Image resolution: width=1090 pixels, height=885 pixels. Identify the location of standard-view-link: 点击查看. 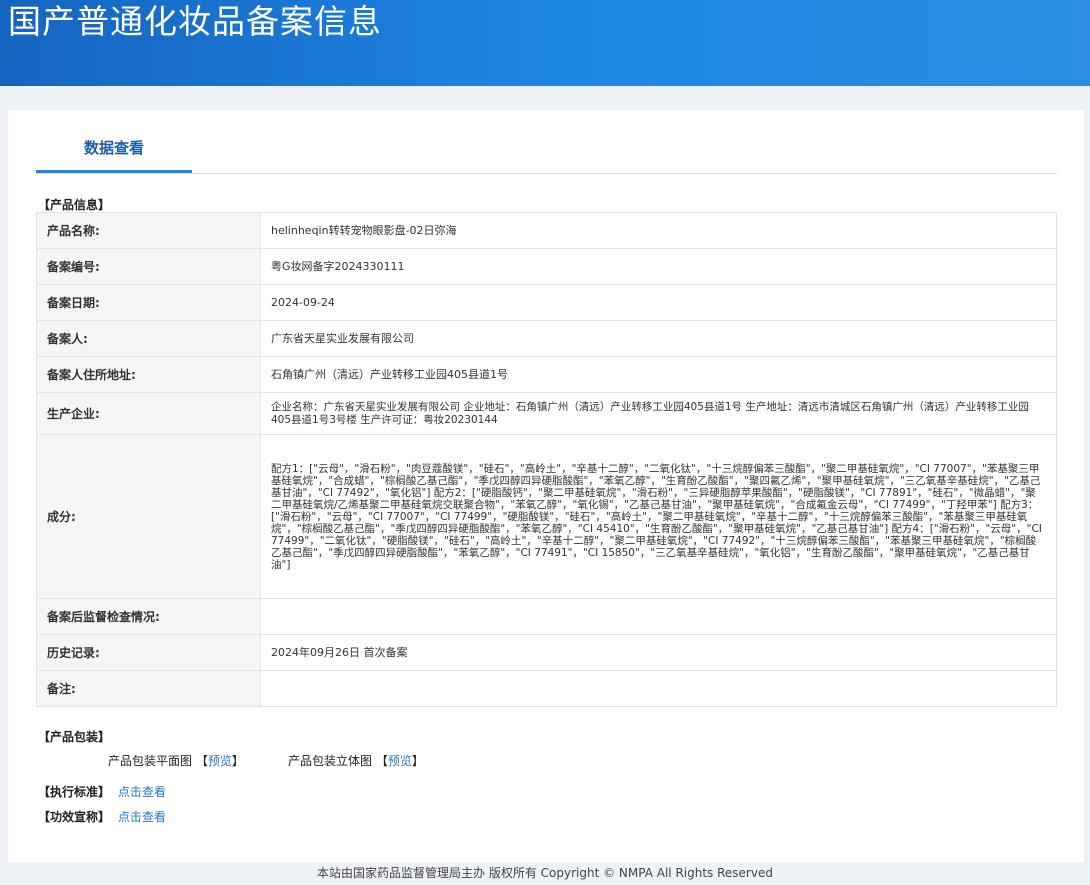
(142, 792).